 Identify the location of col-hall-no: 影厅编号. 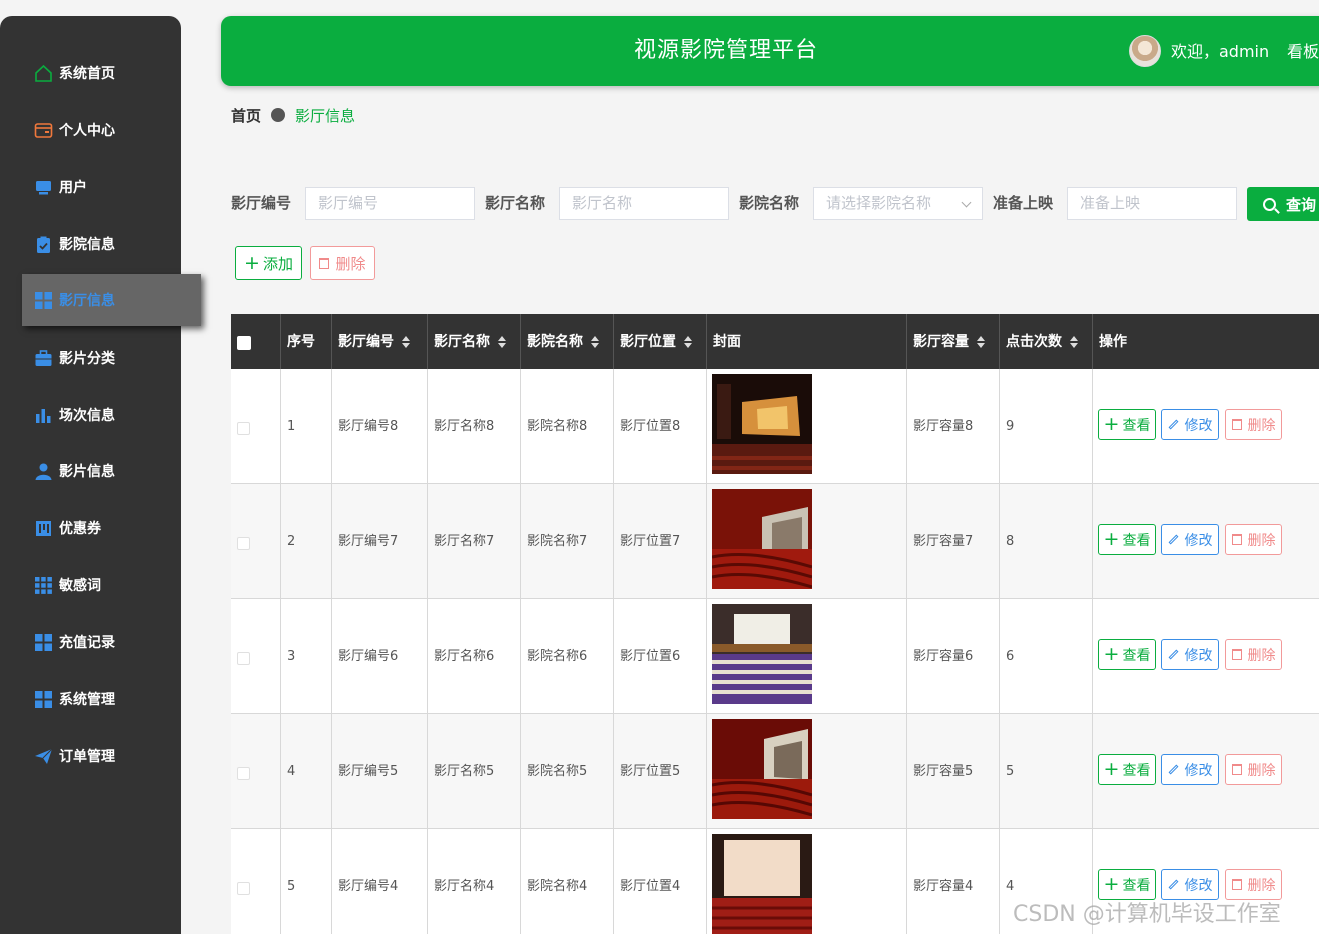
(380, 341).